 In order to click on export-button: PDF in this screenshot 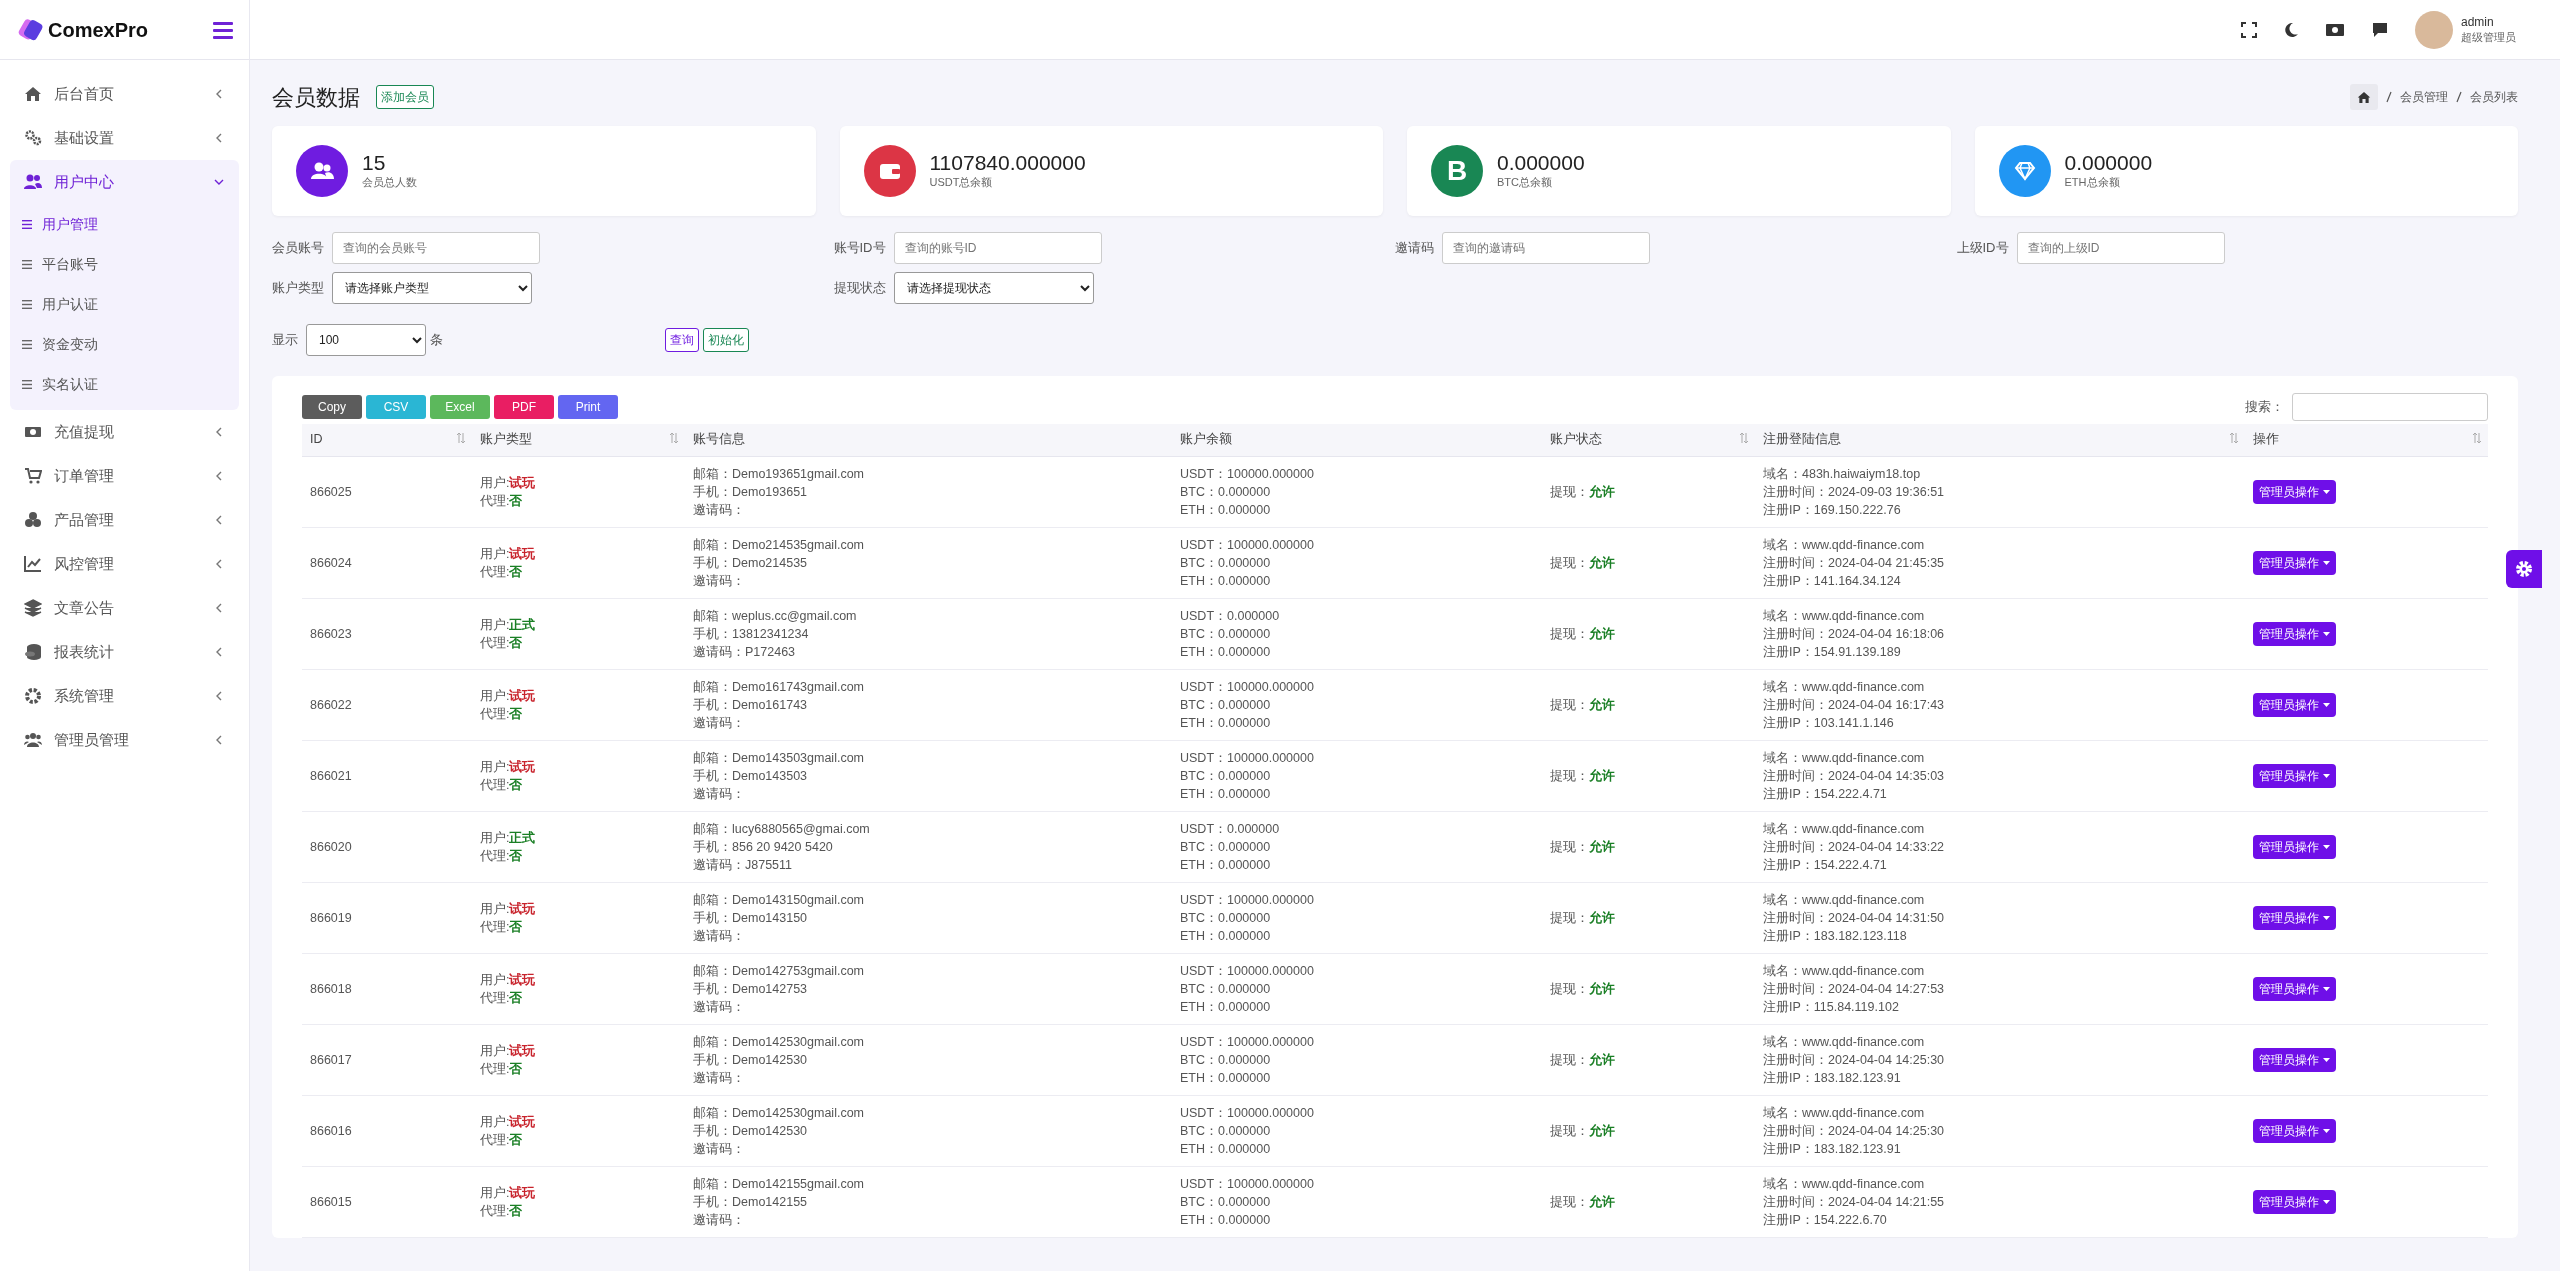, I will do `click(524, 407)`.